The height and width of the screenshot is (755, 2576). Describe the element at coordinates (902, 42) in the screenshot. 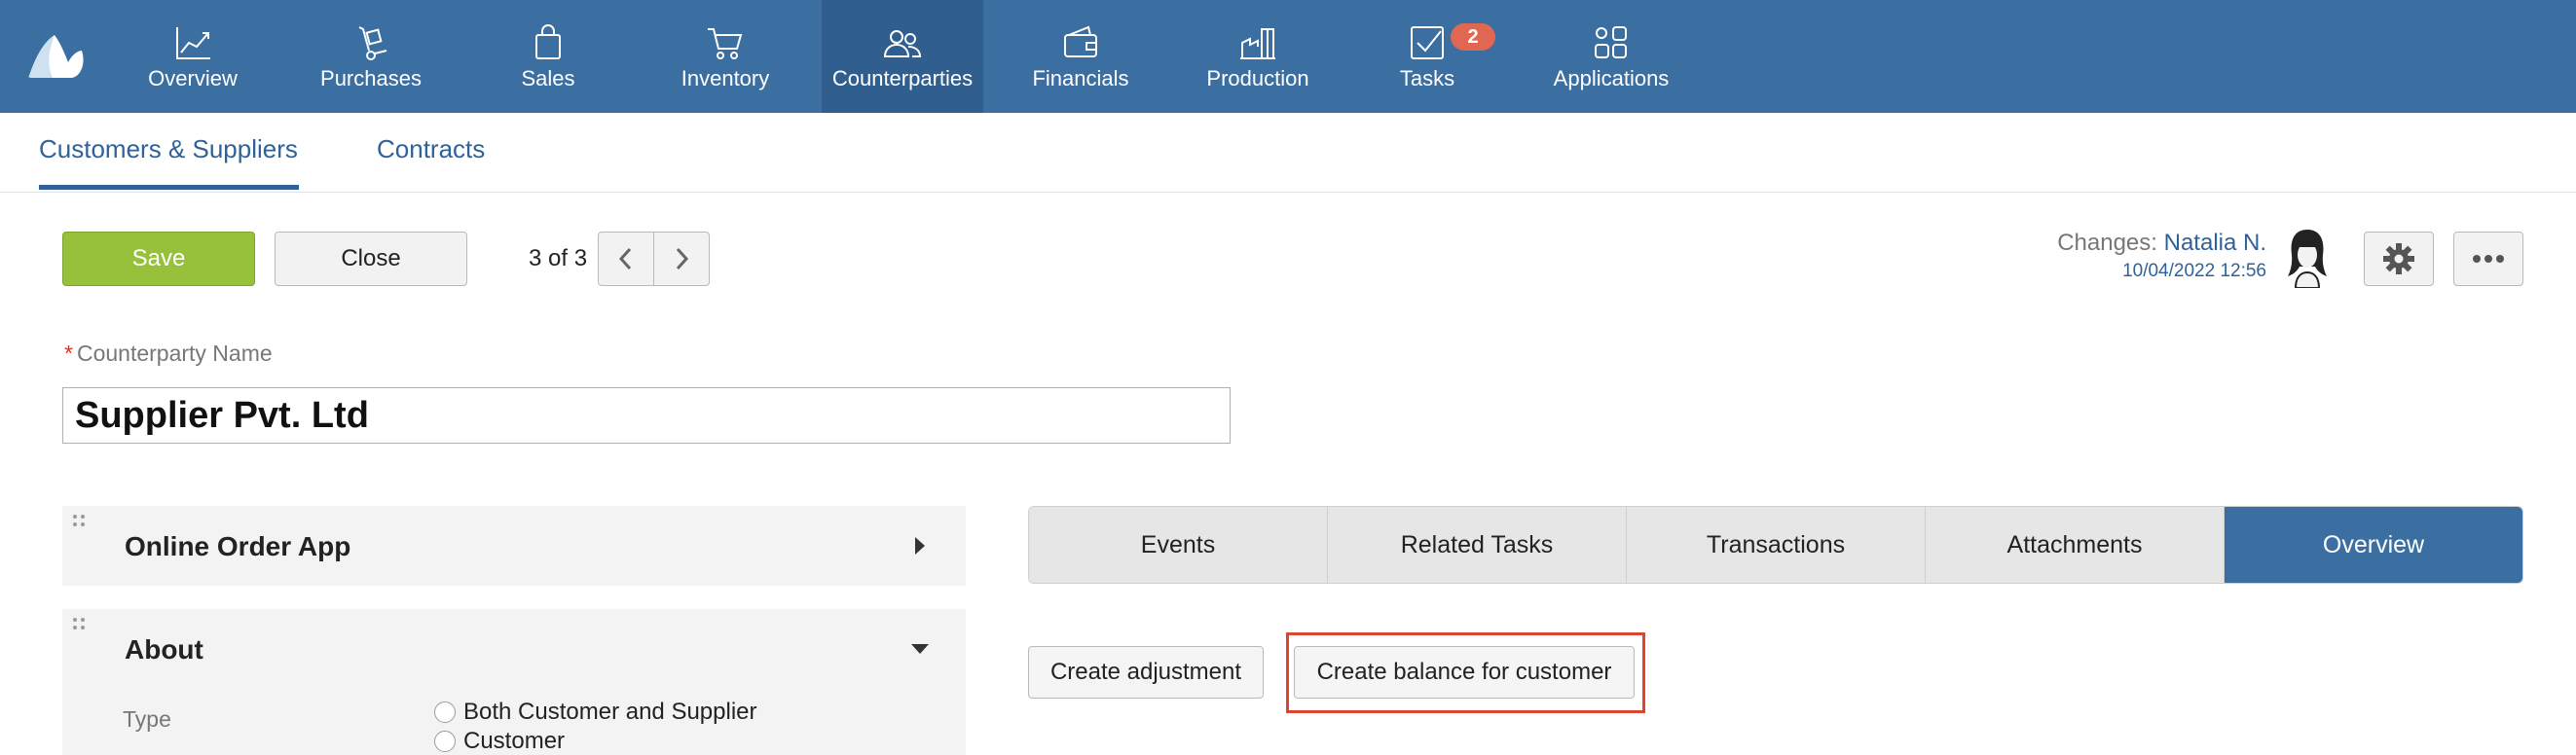

I see `people-icon` at that location.